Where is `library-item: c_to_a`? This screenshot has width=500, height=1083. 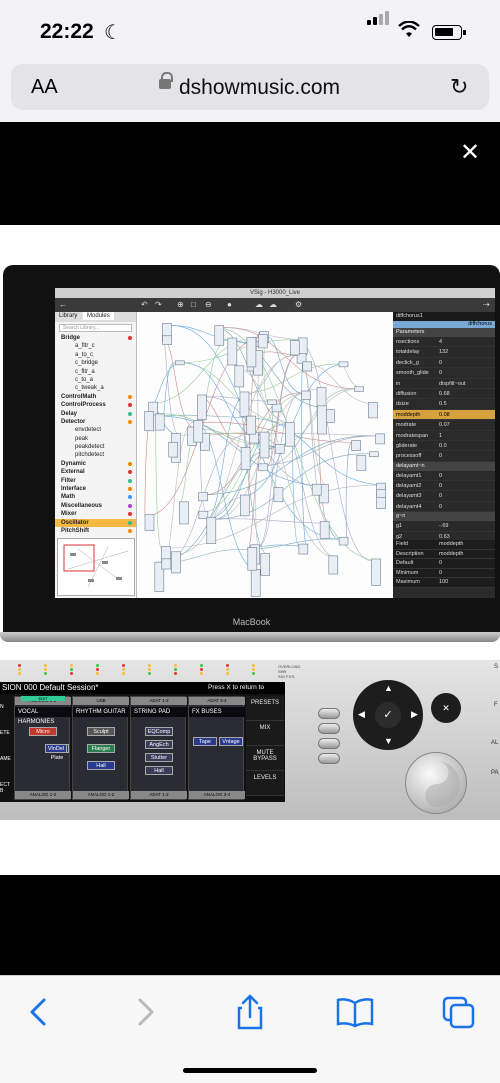
library-item: c_to_a is located at coordinates (95, 380).